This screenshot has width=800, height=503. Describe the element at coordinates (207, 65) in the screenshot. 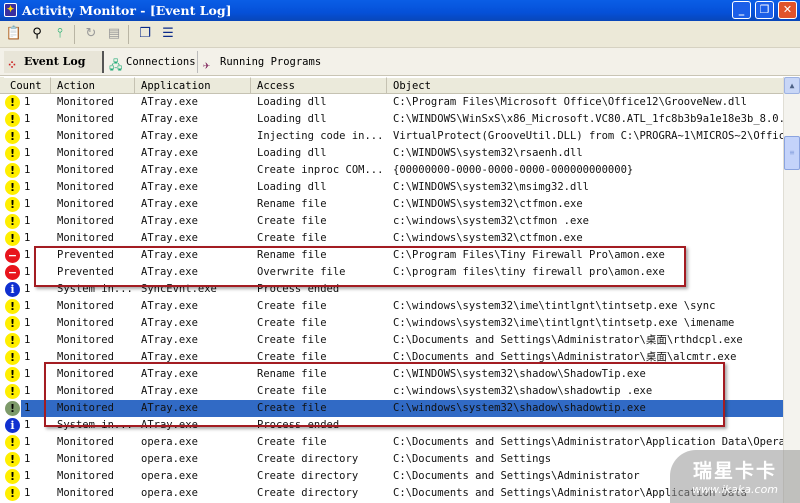

I see `running-programs-icon: ✈` at that location.